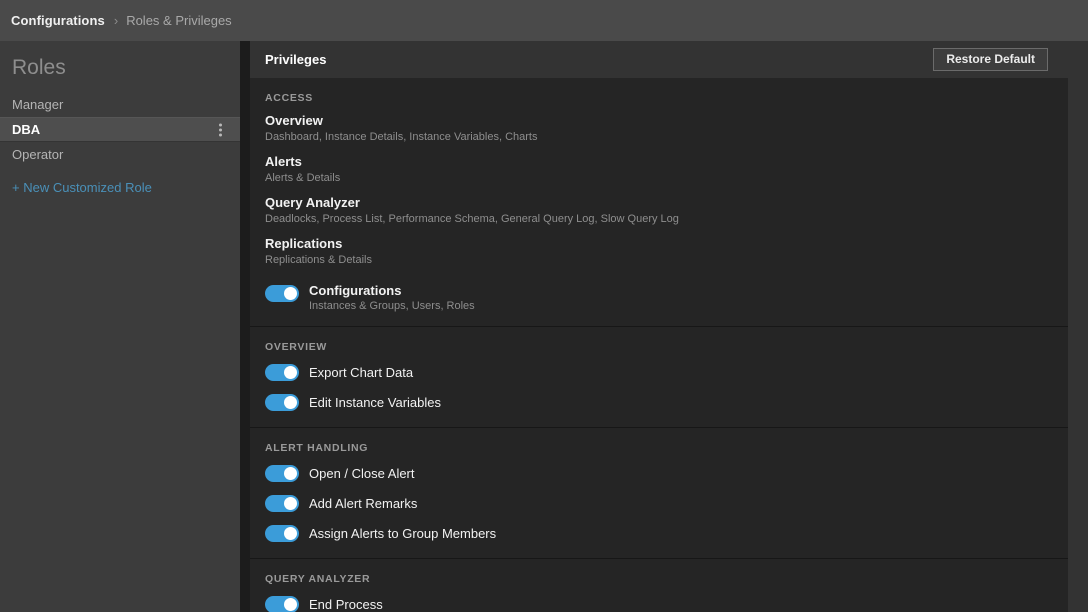 This screenshot has height=612, width=1088. I want to click on role-item-label: Operator, so click(38, 154).